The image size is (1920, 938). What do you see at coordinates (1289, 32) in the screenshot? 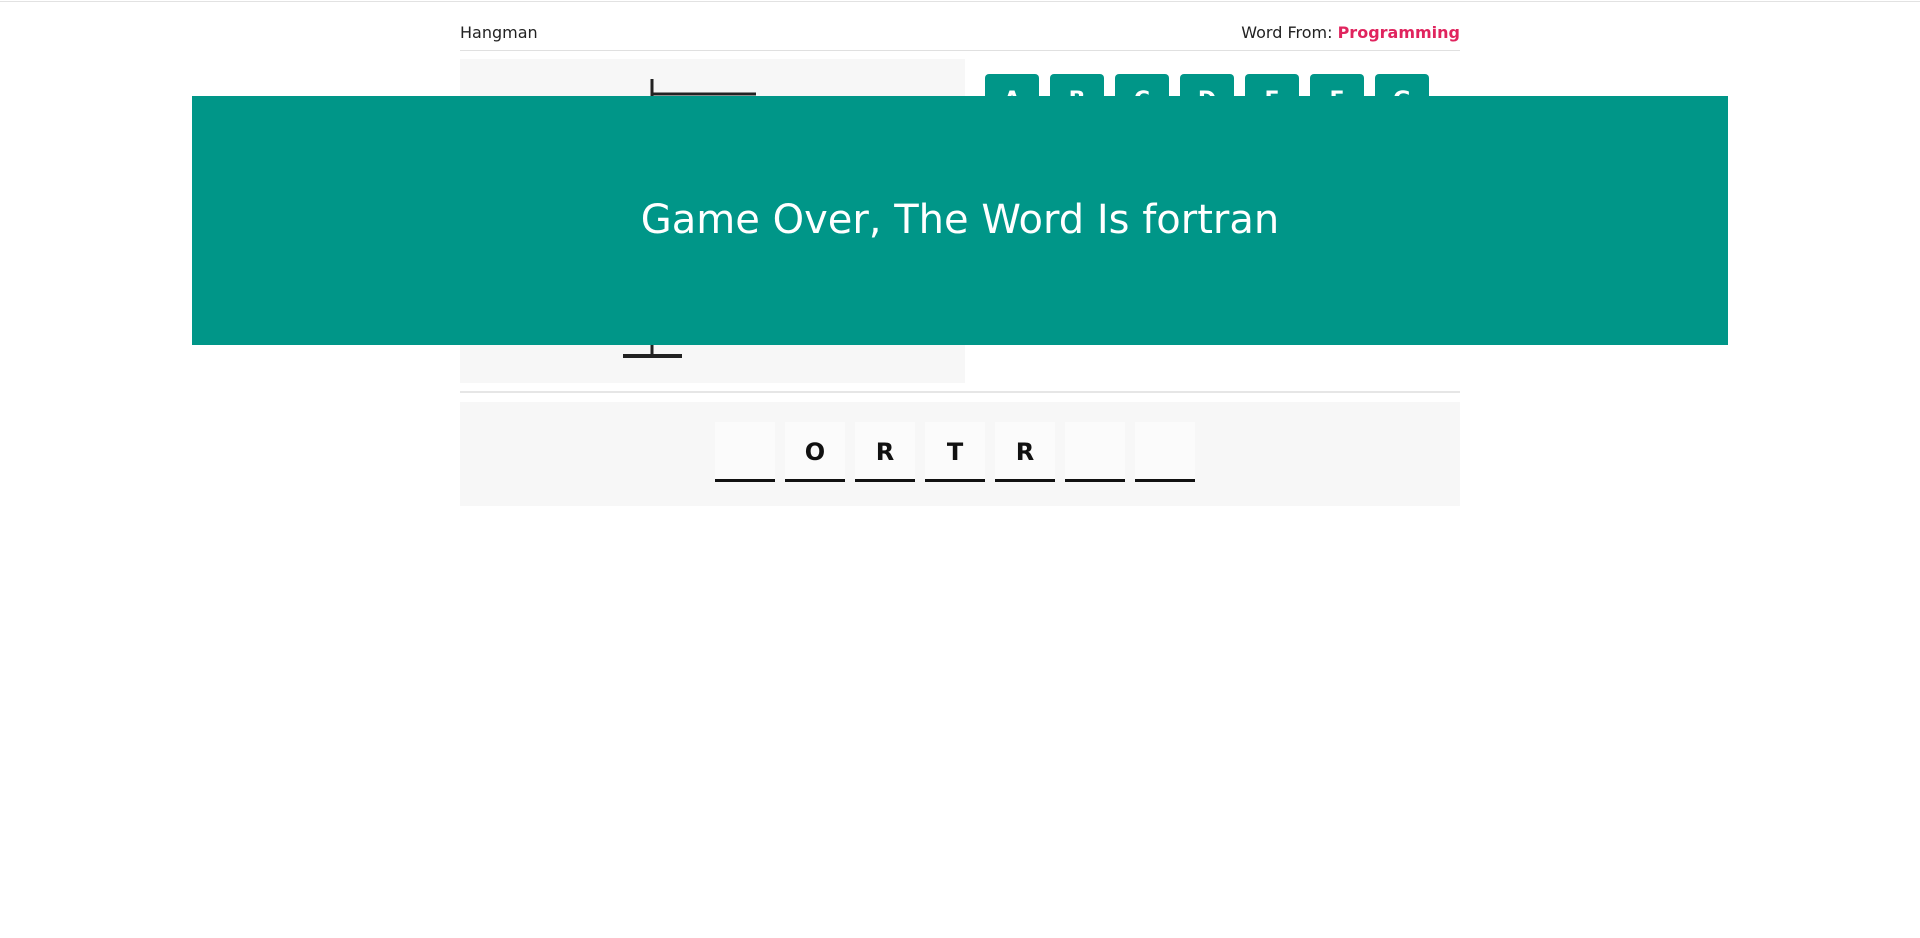
I see `word-source-label: Word From:` at bounding box center [1289, 32].